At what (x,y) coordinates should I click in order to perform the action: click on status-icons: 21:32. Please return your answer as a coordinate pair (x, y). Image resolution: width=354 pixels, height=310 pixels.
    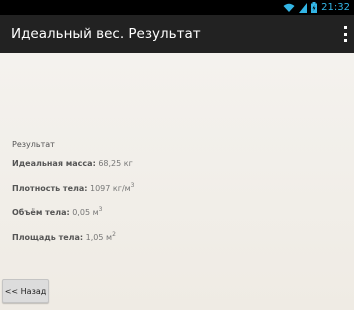
    Looking at the image, I should click on (316, 7).